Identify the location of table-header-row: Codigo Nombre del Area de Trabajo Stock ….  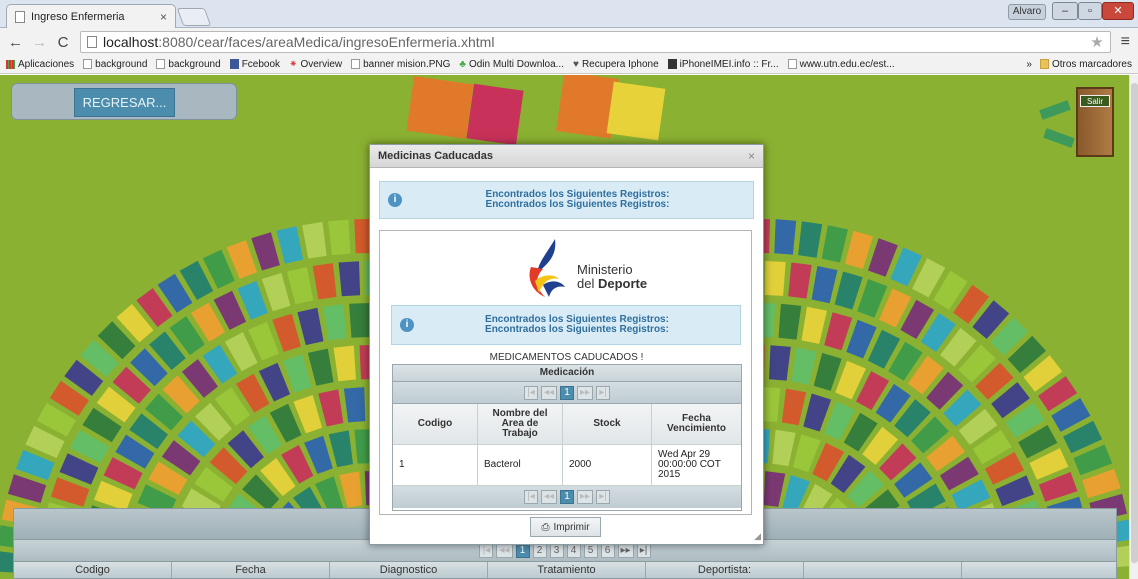
(567, 424).